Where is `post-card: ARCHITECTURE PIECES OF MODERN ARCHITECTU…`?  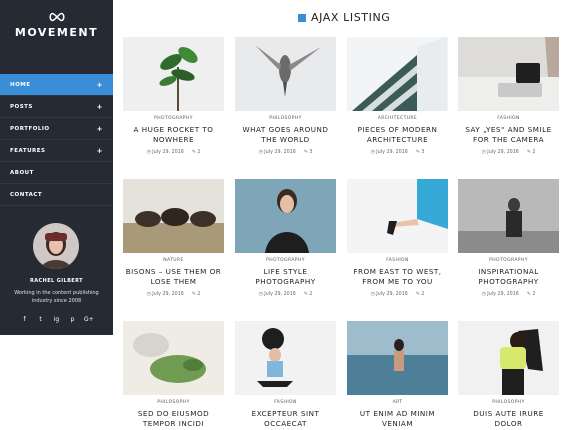 post-card: ARCHITECTURE PIECES OF MODERN ARCHITECTU… is located at coordinates (397, 96).